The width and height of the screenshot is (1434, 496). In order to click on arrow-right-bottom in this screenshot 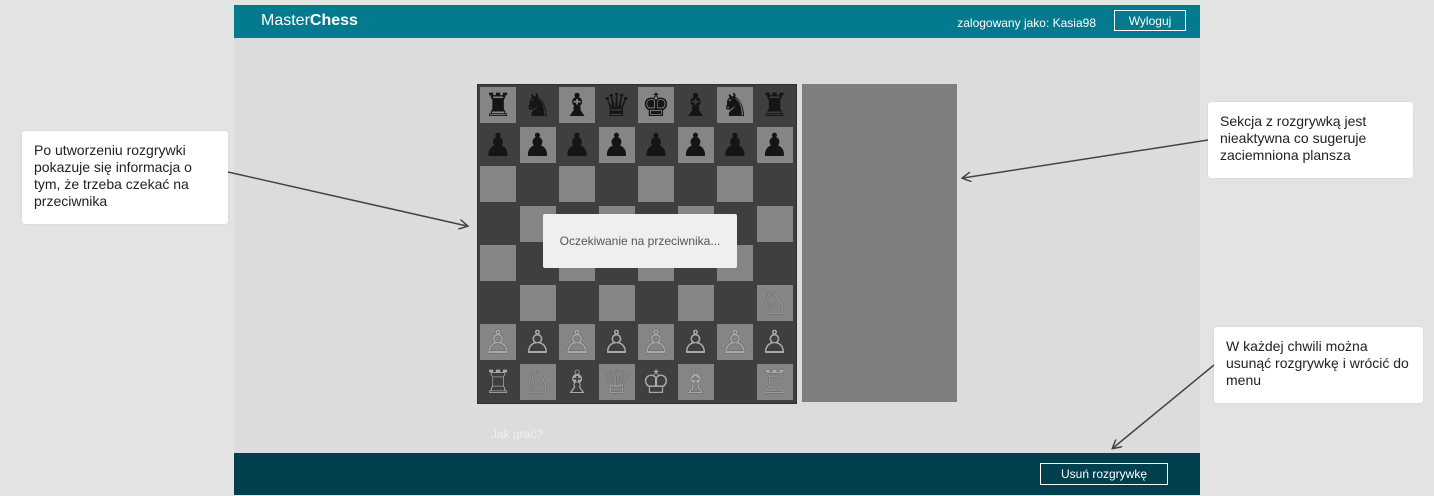, I will do `click(1164, 406)`.